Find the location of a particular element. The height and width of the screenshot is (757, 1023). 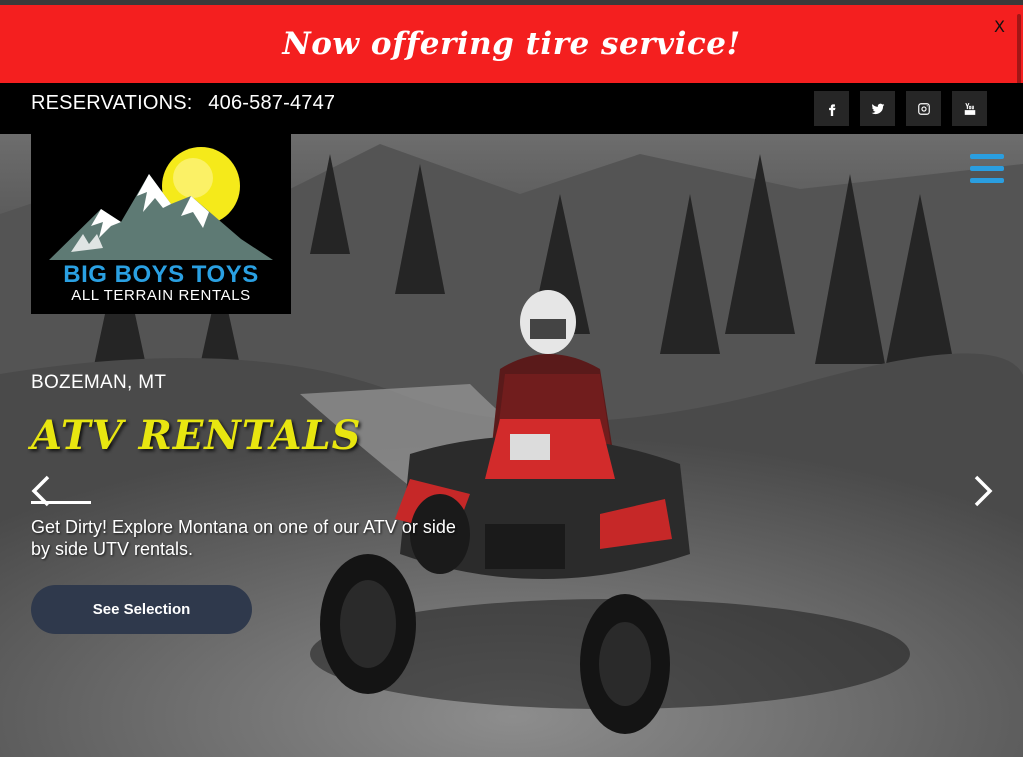

mountain-sun-logo-icon is located at coordinates (161, 203).